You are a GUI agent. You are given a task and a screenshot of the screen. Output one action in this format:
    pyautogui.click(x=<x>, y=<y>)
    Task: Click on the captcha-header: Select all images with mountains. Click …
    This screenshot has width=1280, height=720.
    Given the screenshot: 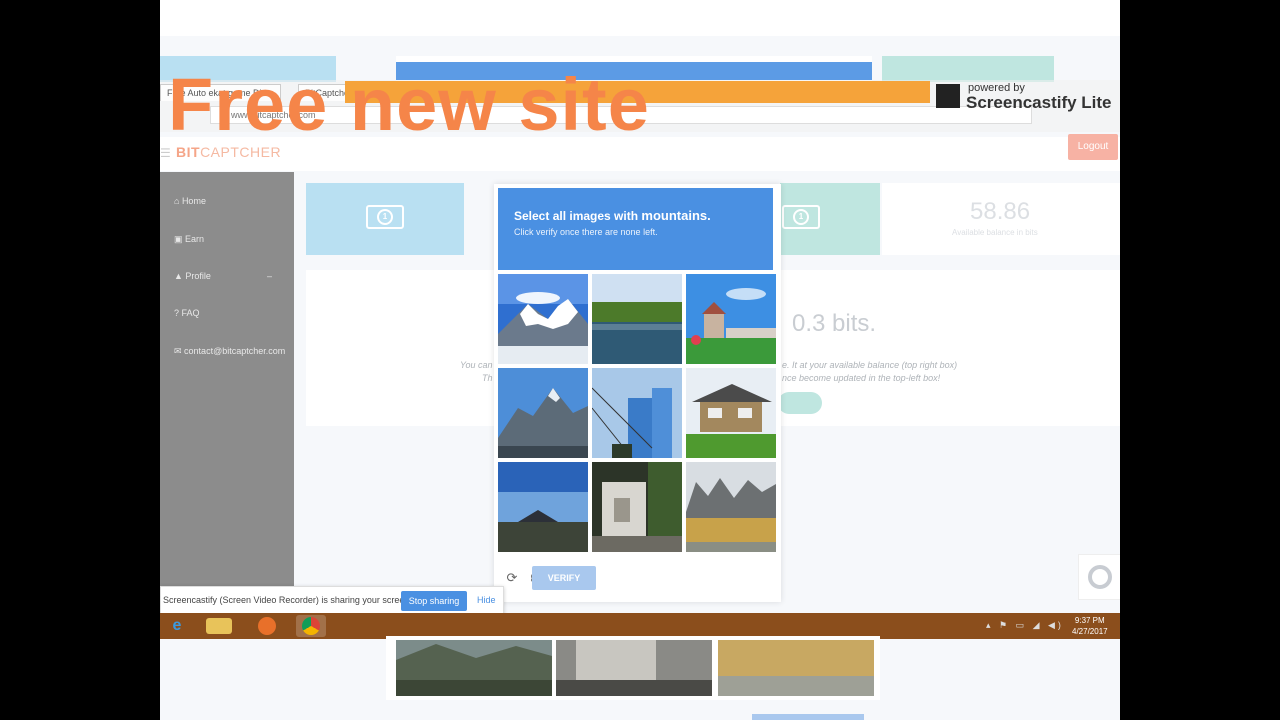 What is the action you would take?
    pyautogui.click(x=635, y=229)
    